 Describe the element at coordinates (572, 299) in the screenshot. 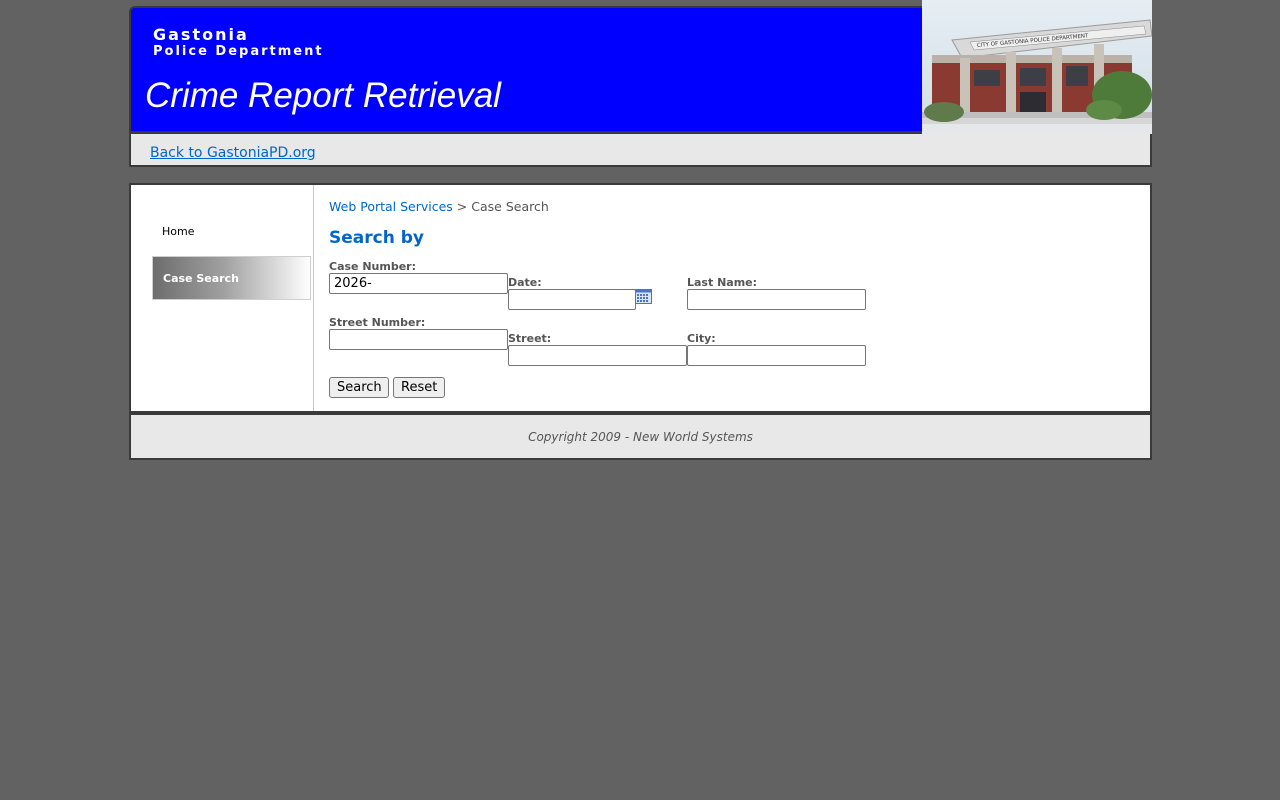

I see `date-input` at that location.